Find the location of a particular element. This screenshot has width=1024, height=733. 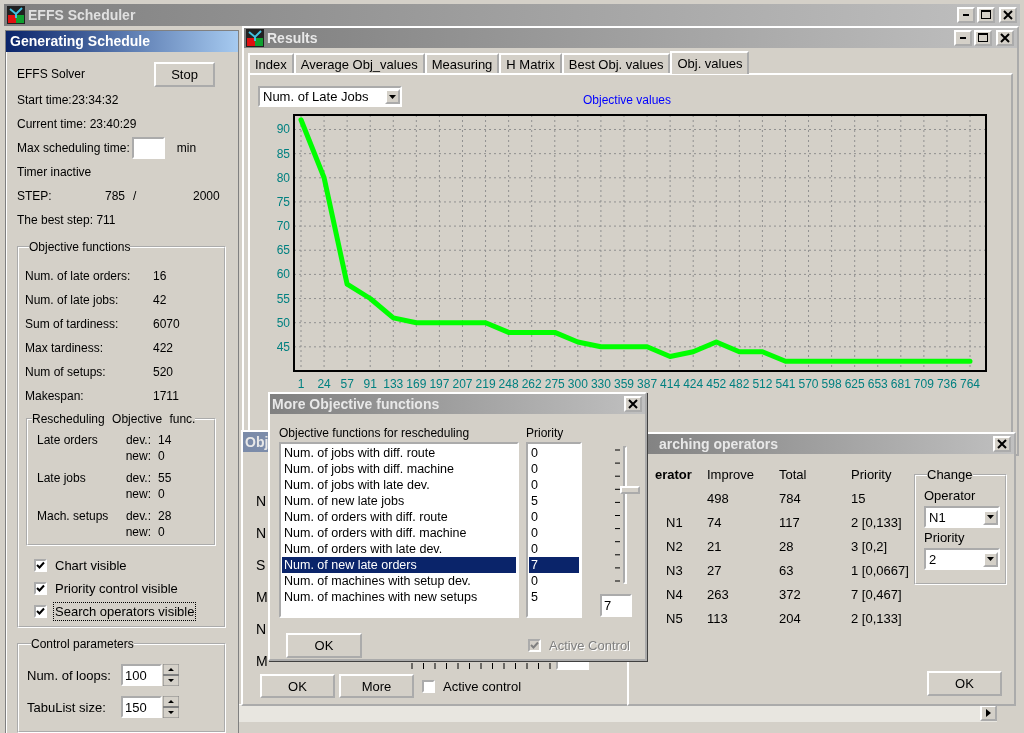

table-cell-text: 784 is located at coordinates (790, 499).